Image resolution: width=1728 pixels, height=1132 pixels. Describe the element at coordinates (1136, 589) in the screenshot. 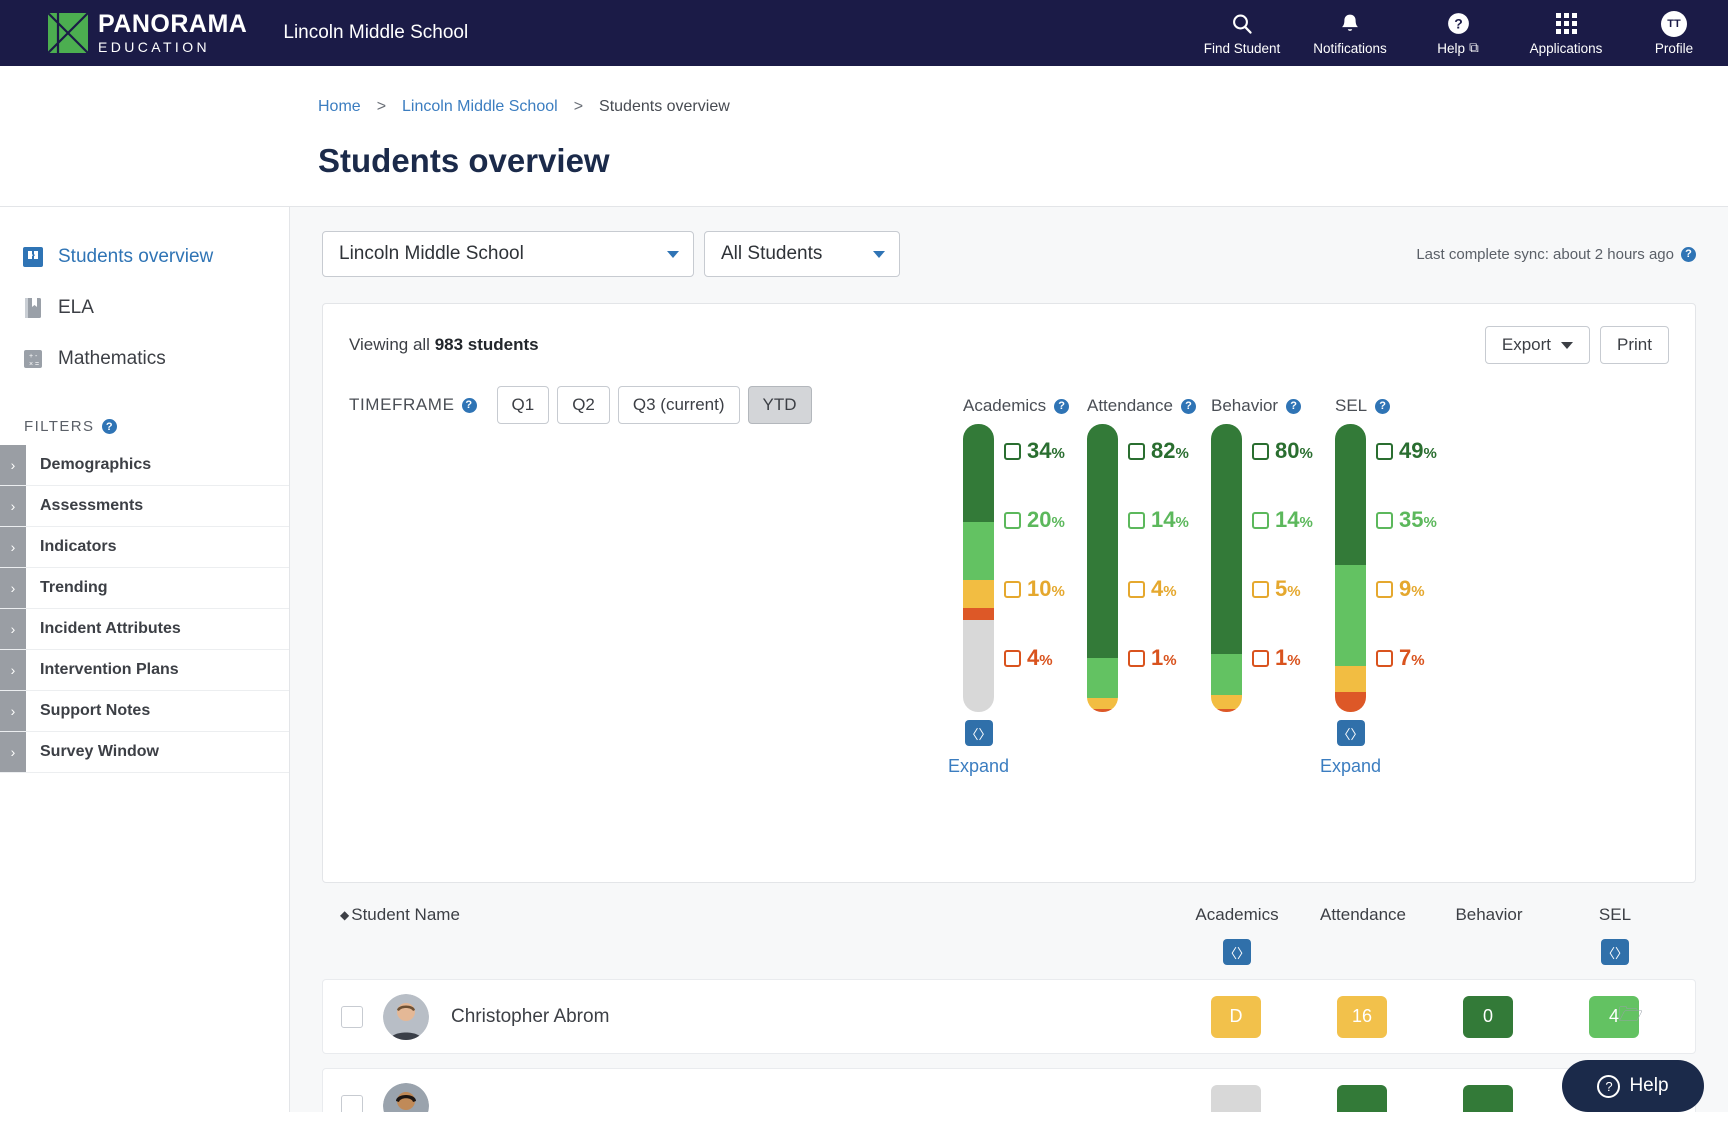

I see `attendance-legend-checkbox-yellow` at that location.